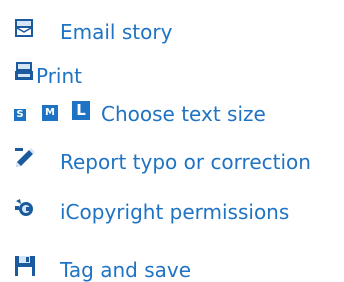 Image resolution: width=344 pixels, height=282 pixels. Describe the element at coordinates (183, 114) in the screenshot. I see `text-size-label: Choose text size` at that location.